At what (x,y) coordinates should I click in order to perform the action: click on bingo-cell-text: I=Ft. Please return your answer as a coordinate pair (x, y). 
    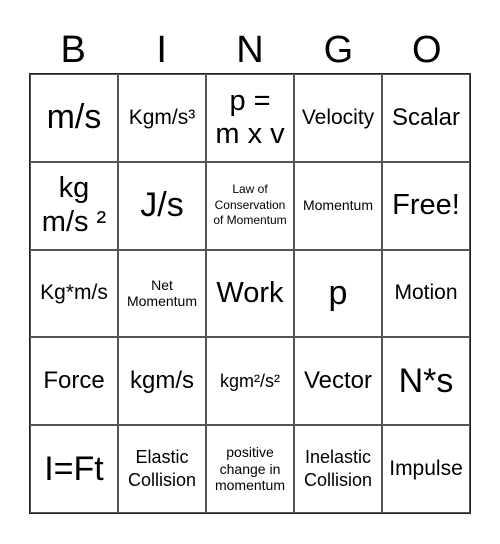
    Looking at the image, I should click on (74, 468).